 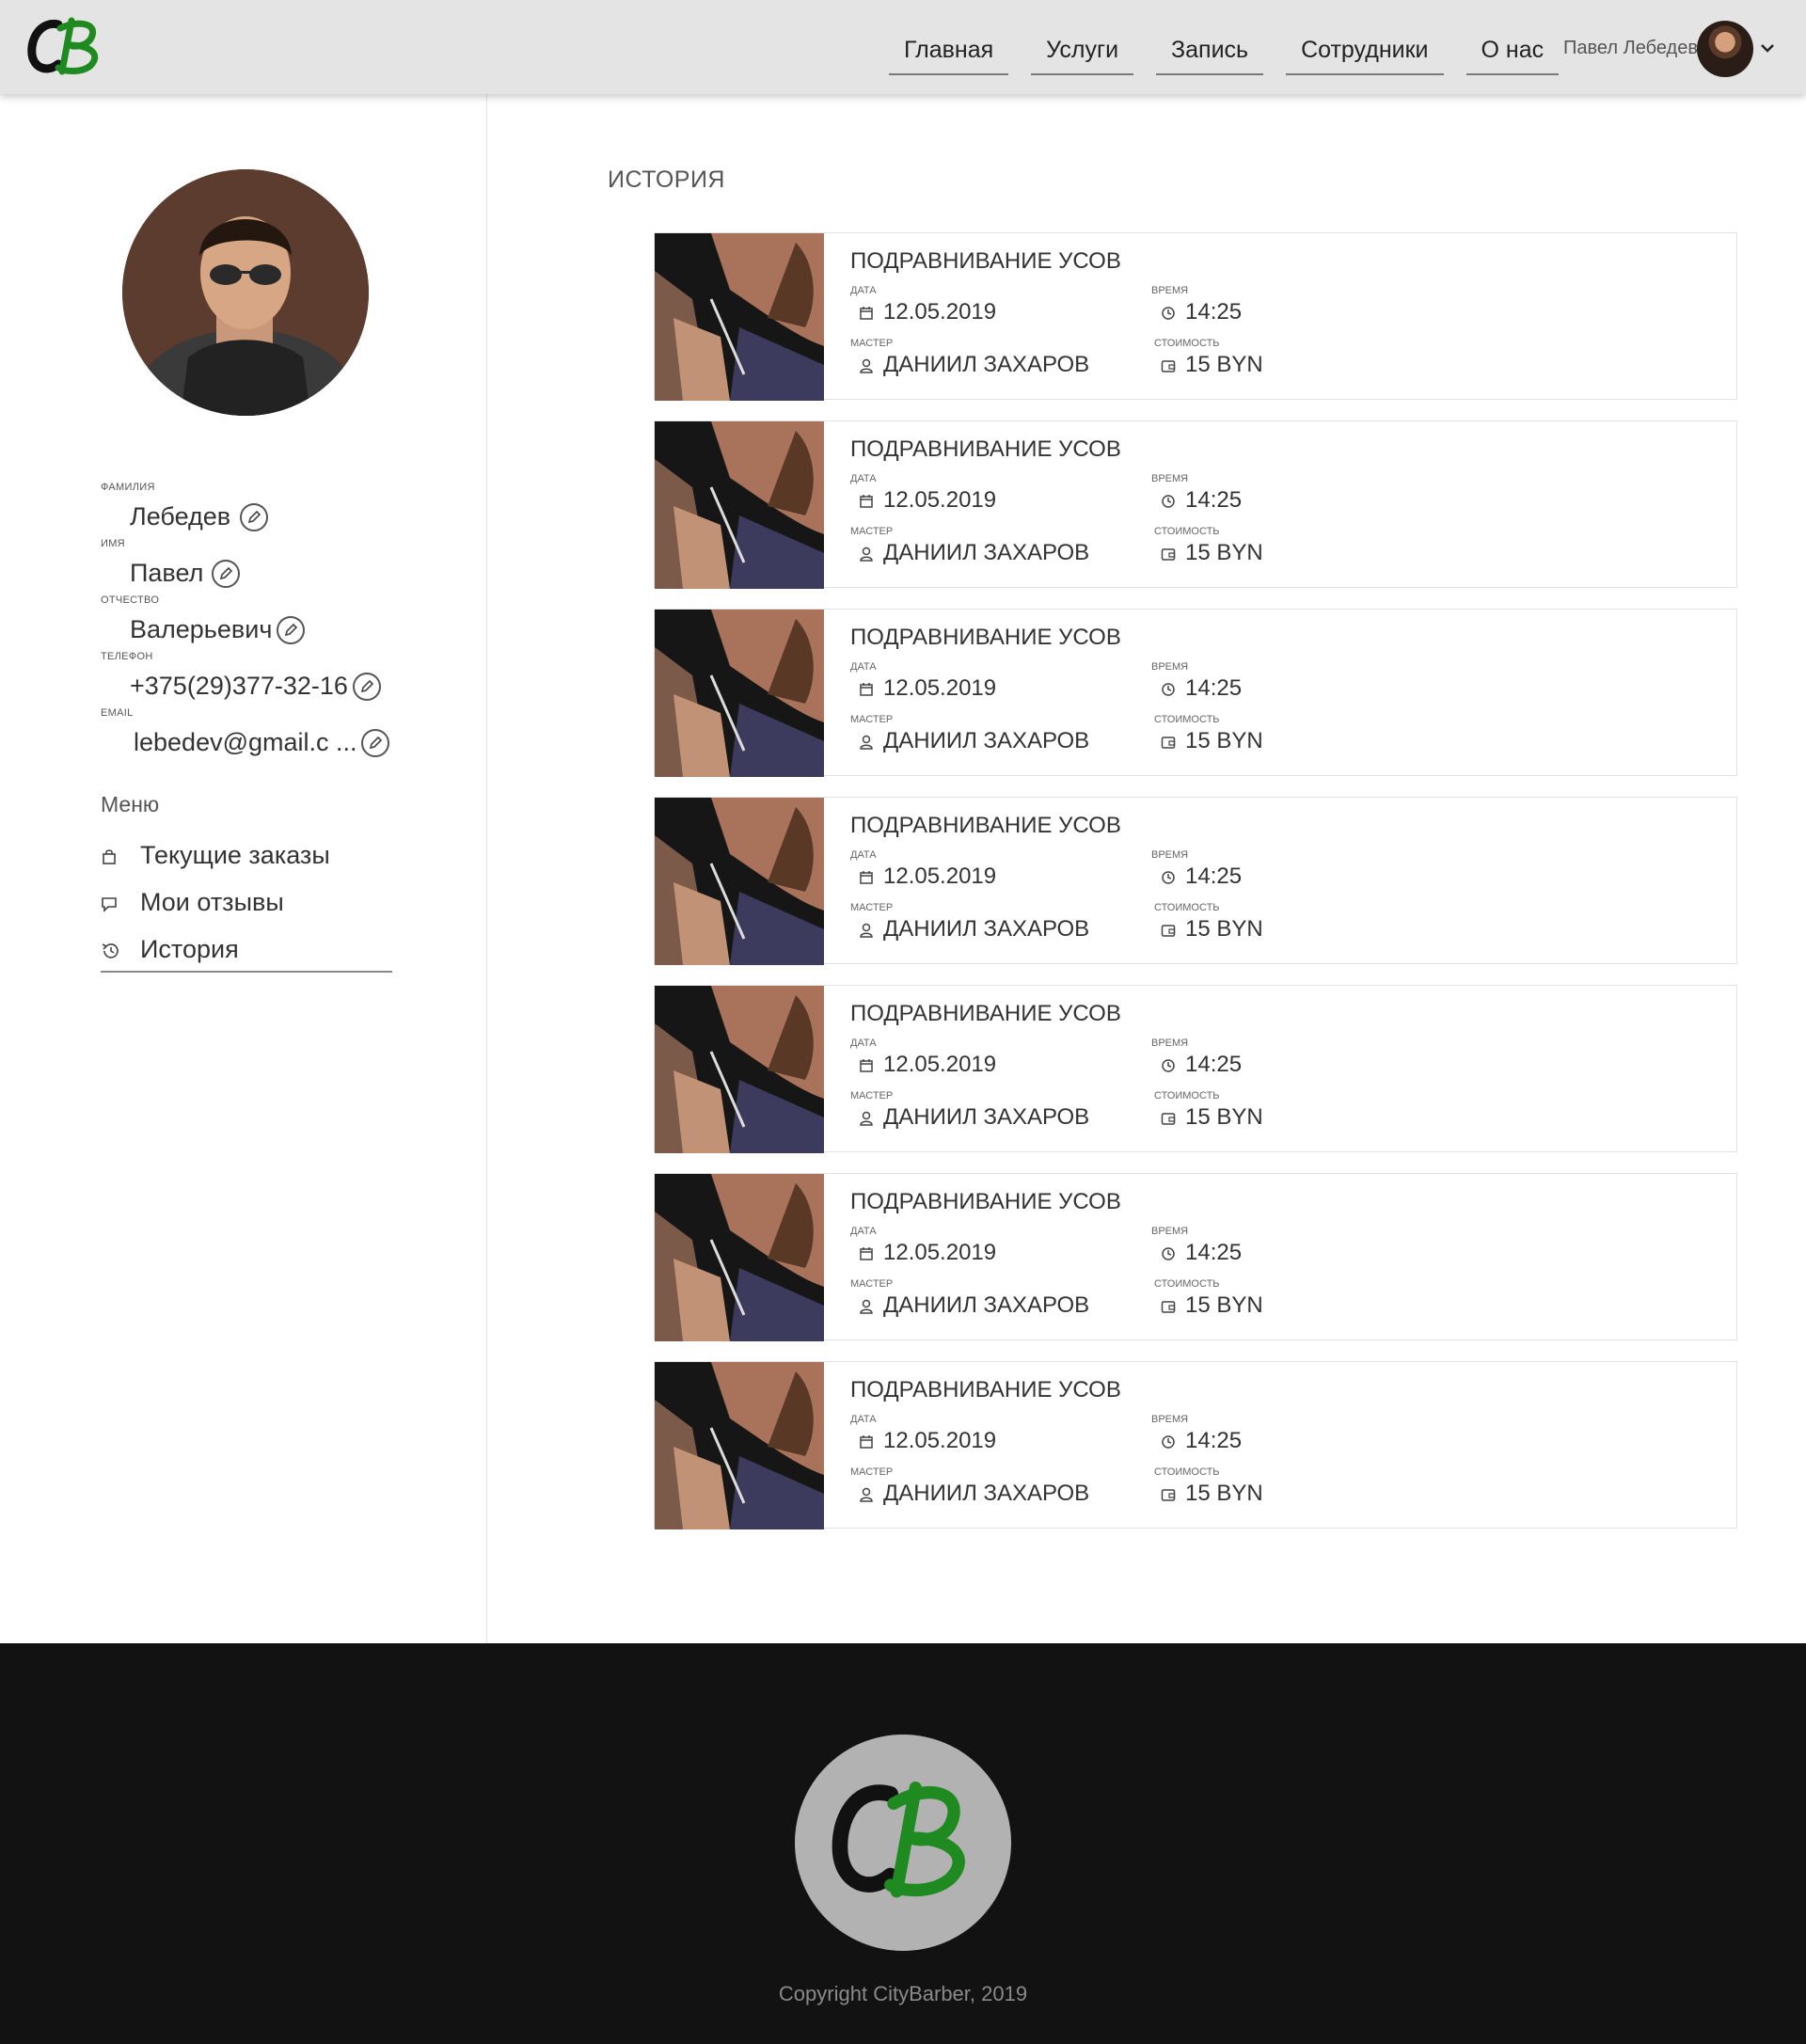 I want to click on header-user-name: Павел Лебедев, so click(x=1631, y=48).